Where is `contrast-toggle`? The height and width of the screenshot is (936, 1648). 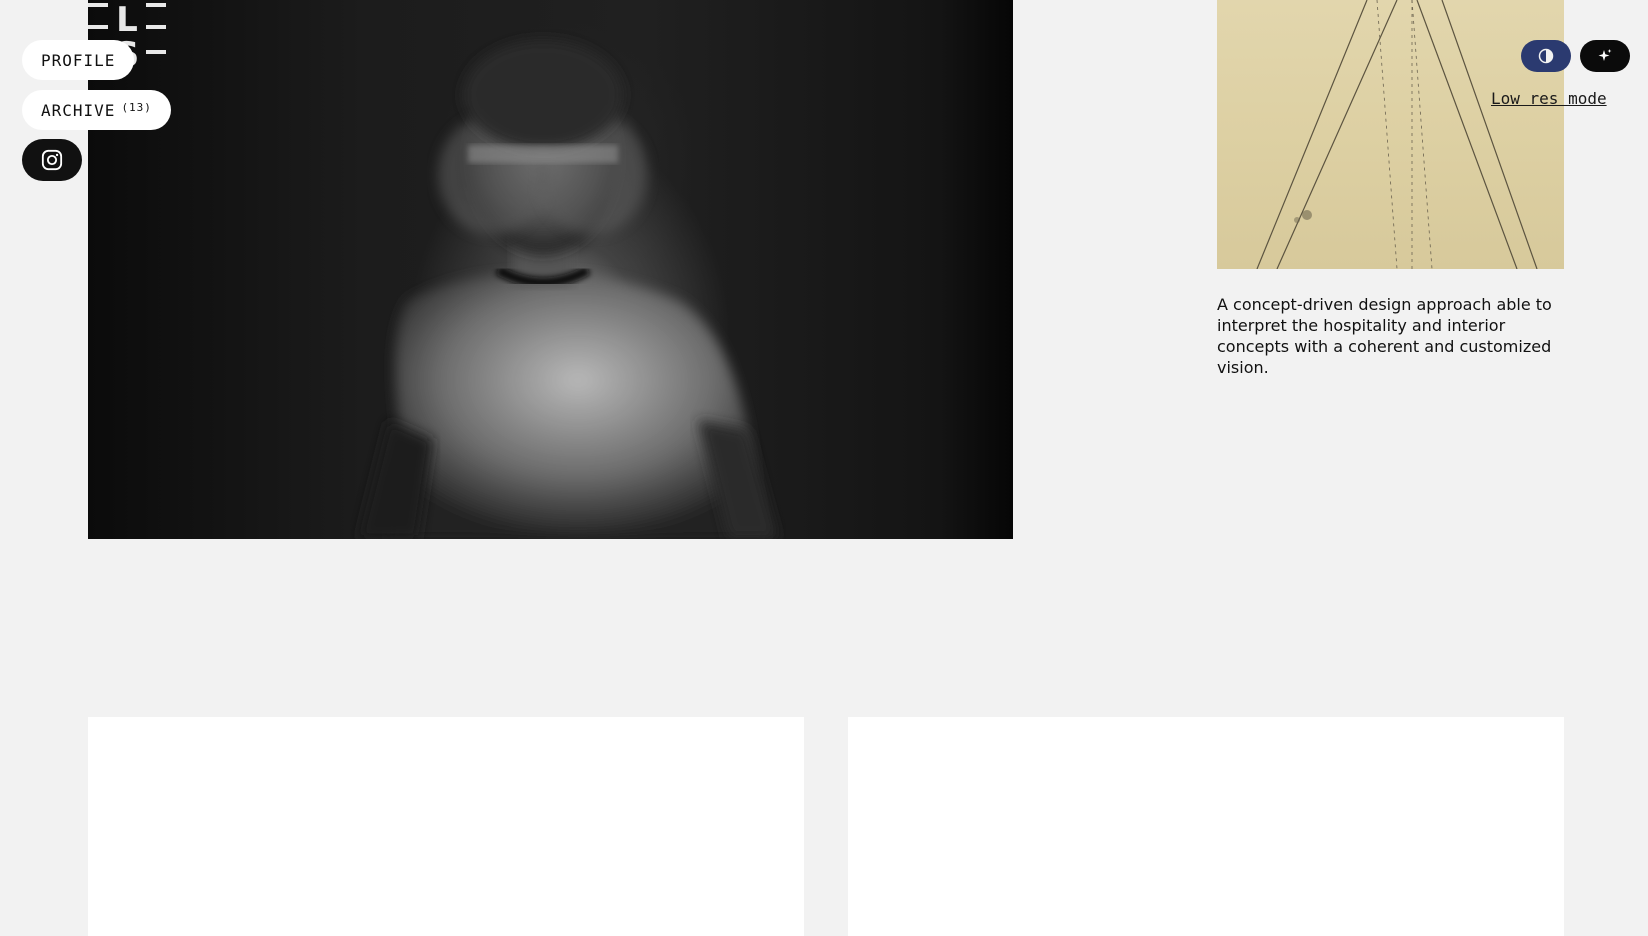
contrast-toggle is located at coordinates (1546, 56).